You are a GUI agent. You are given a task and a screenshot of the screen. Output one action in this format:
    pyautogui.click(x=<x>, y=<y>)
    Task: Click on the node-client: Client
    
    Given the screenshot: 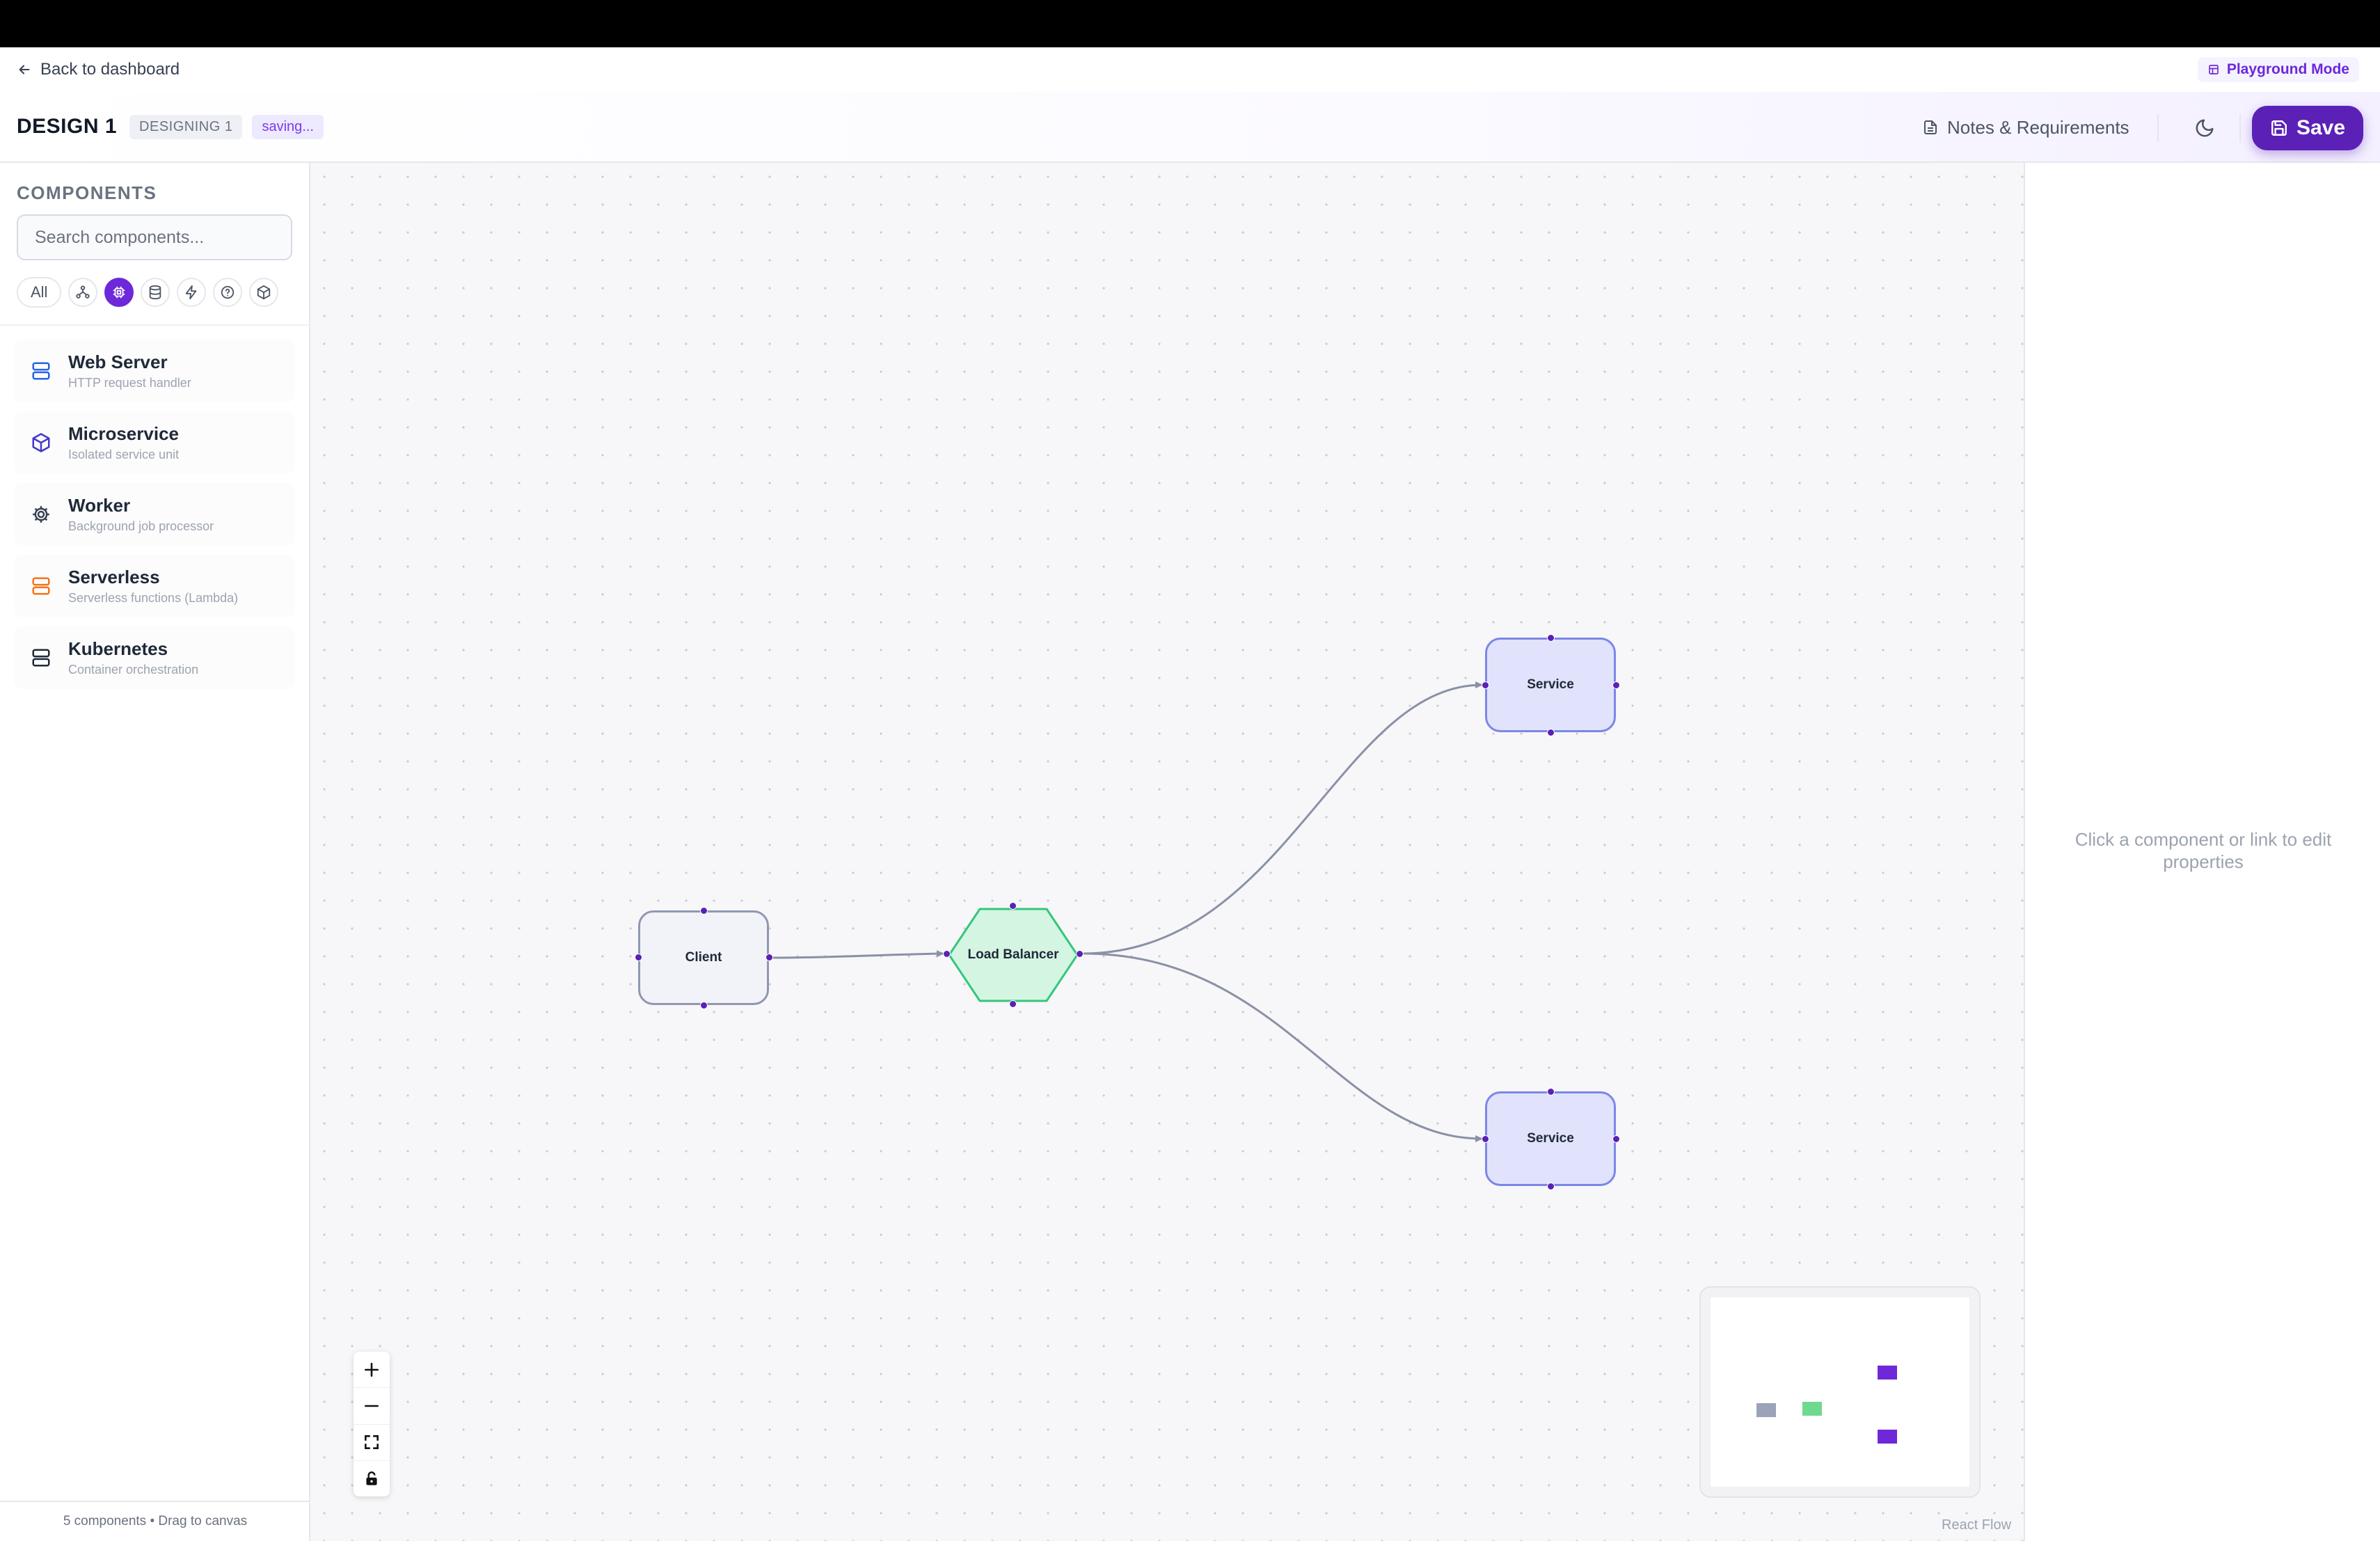 What is the action you would take?
    pyautogui.click(x=703, y=957)
    